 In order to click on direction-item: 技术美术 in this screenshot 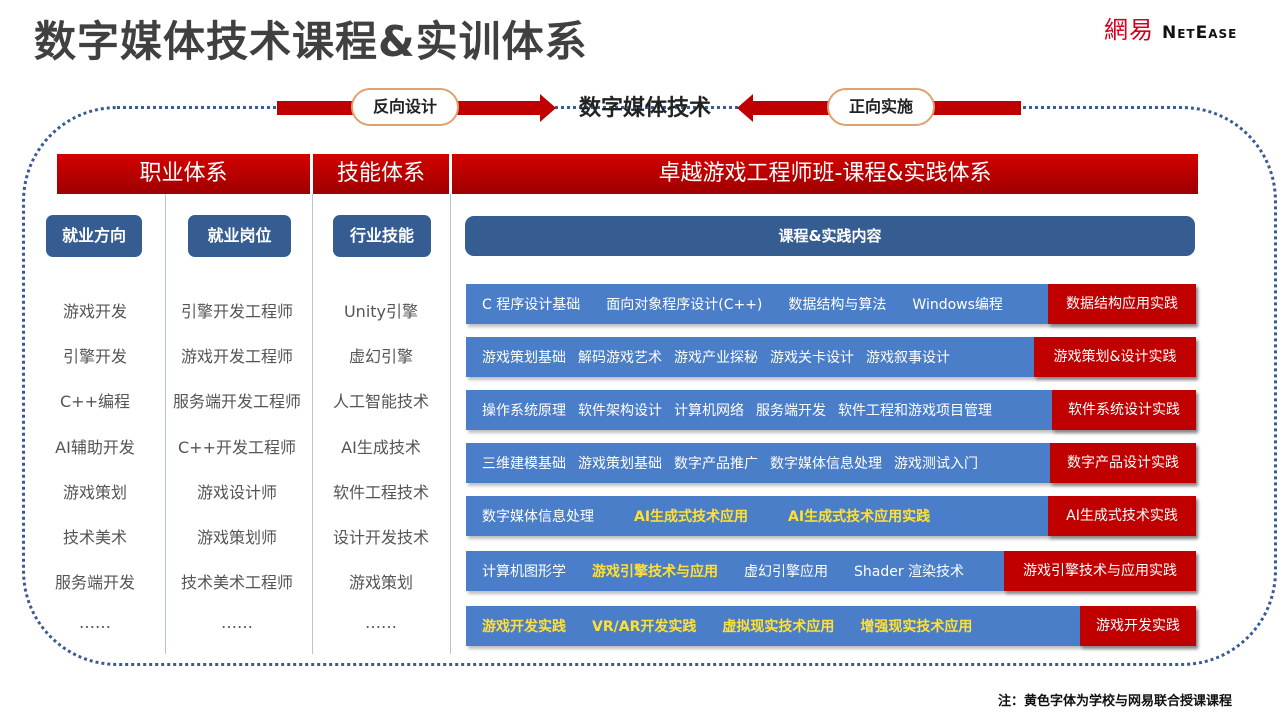, I will do `click(94, 537)`.